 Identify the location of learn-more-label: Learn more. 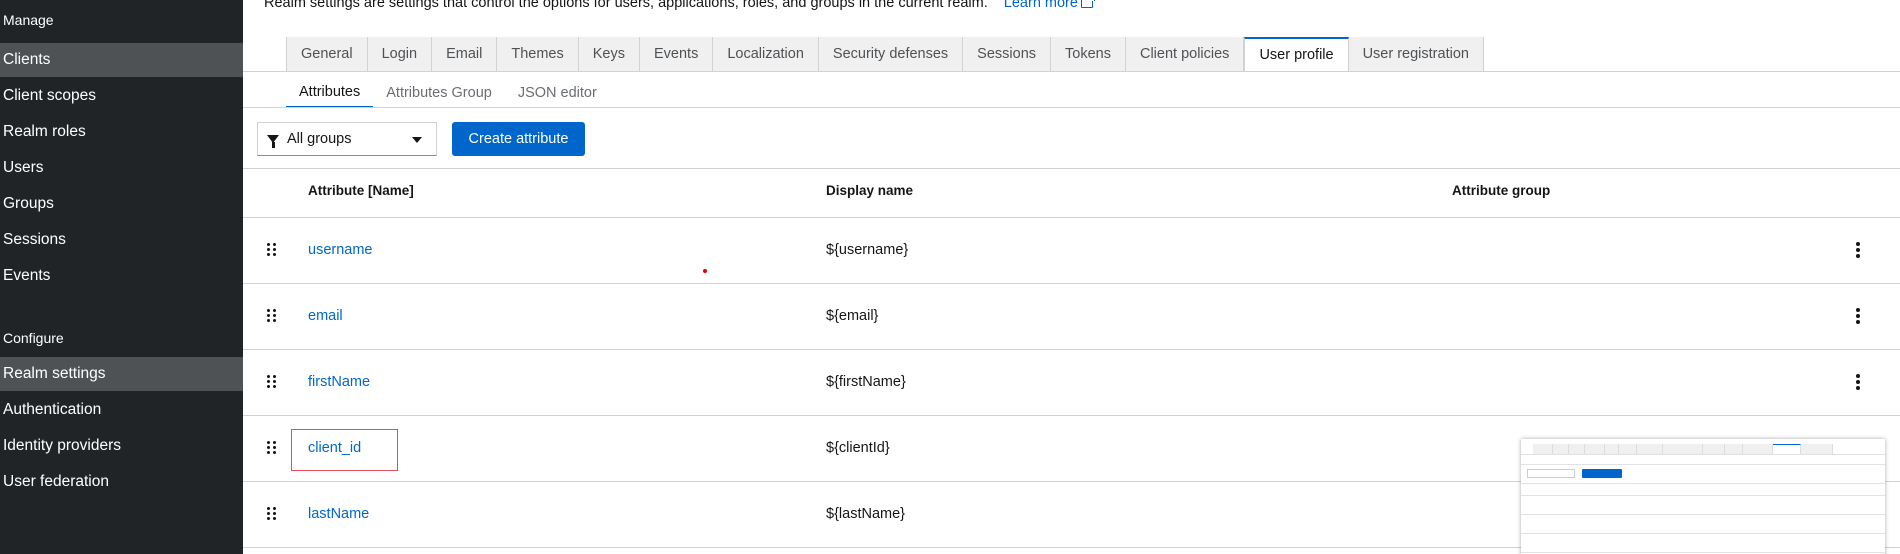
(1040, 5).